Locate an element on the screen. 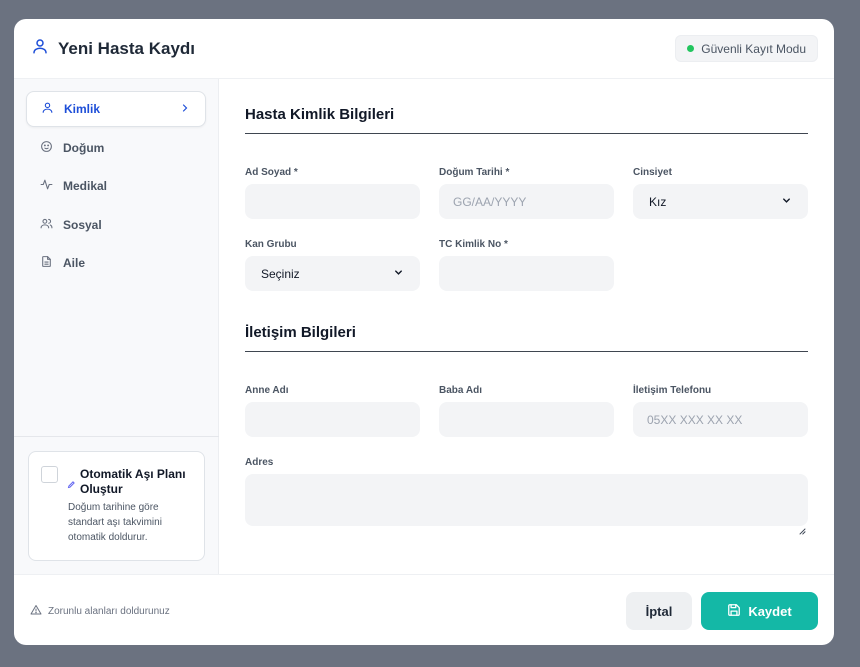 The height and width of the screenshot is (667, 860). contact-section-title: İletişim Bilgileri is located at coordinates (300, 332).